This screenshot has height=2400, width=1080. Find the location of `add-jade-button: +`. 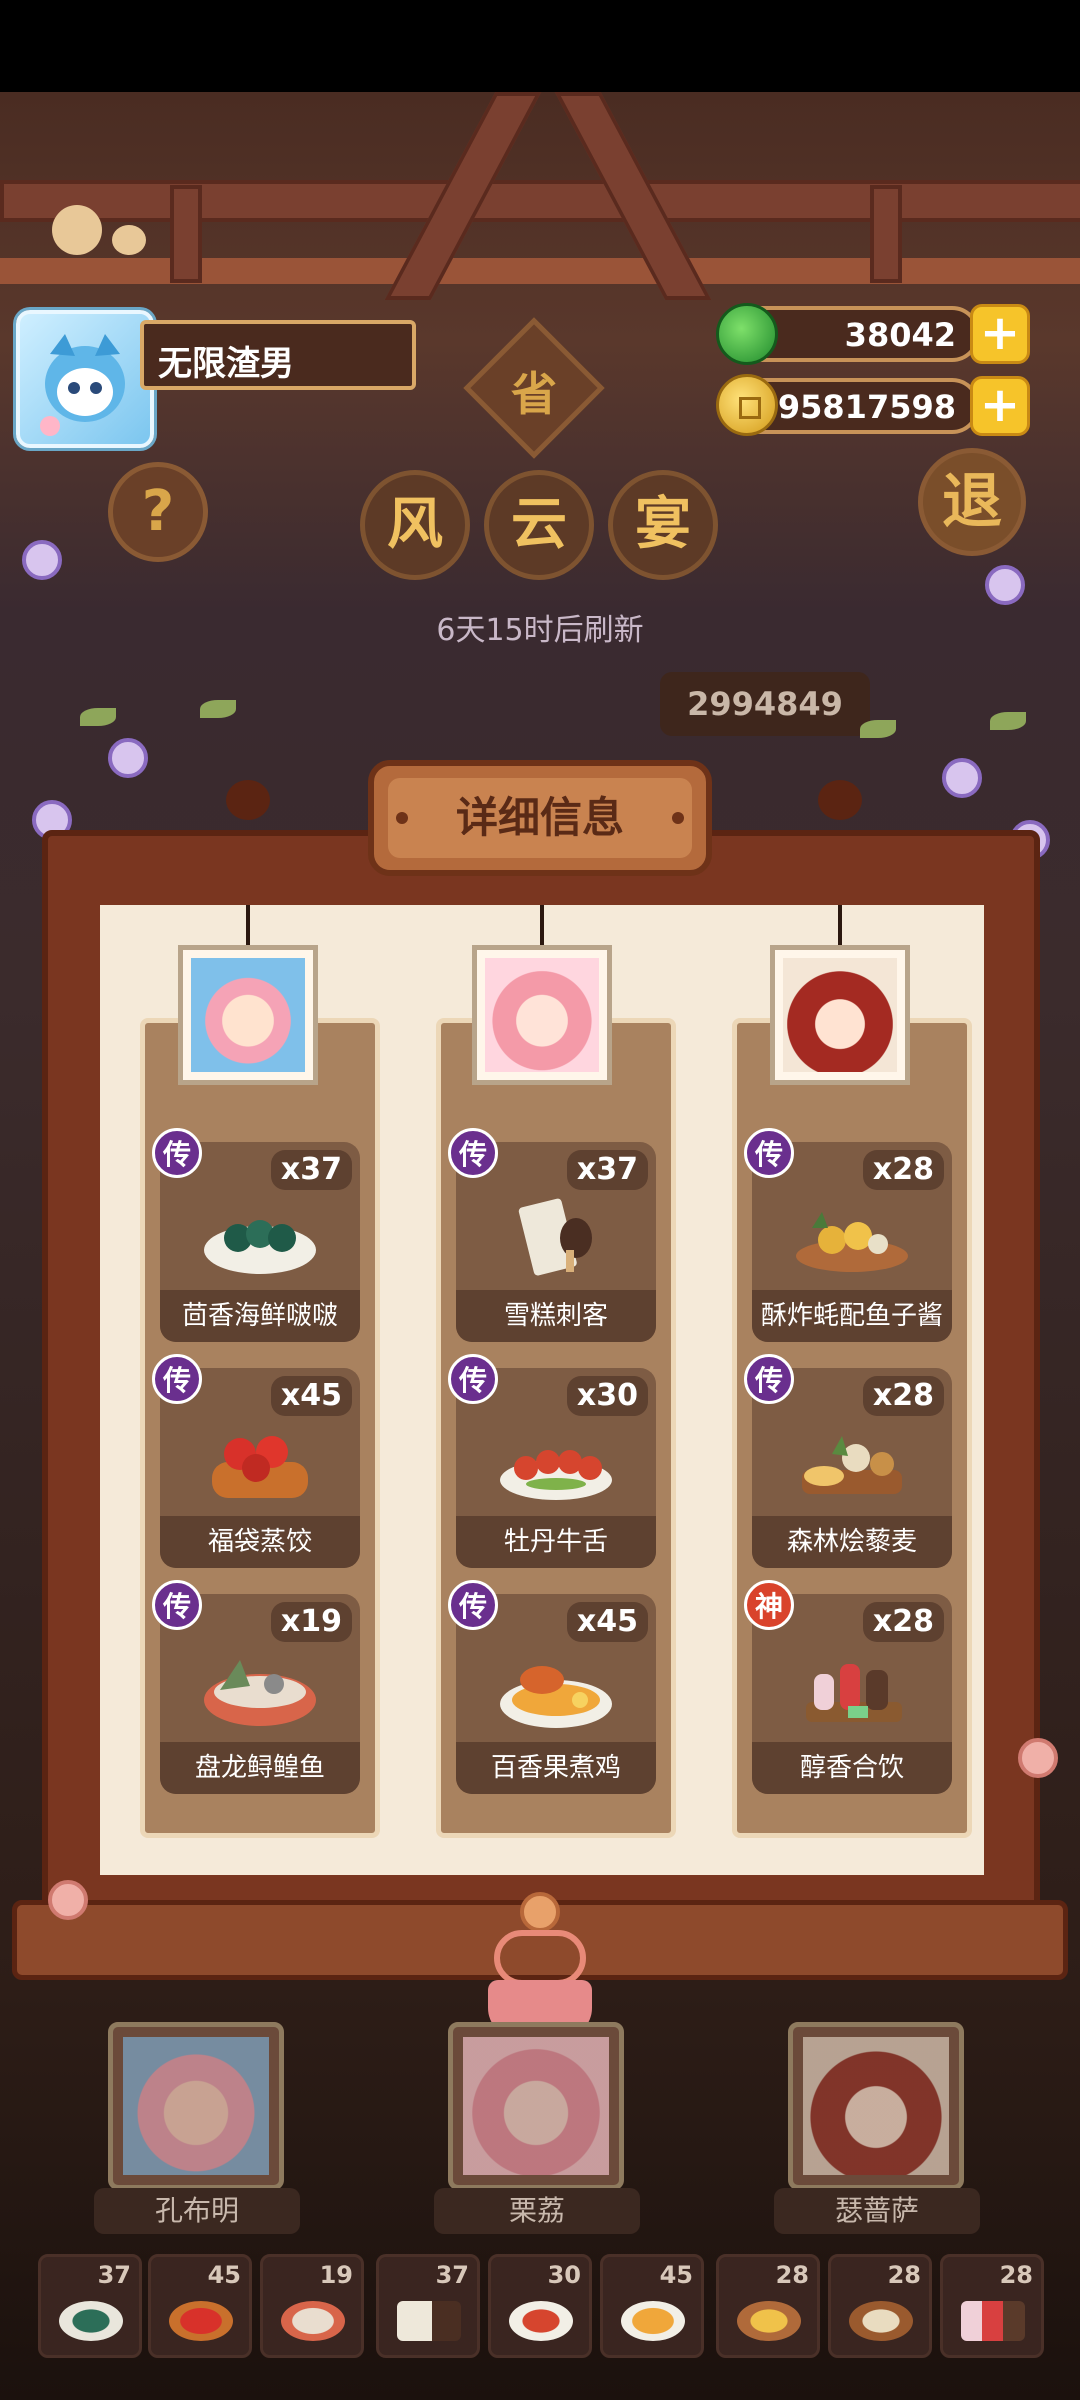

add-jade-button: + is located at coordinates (1000, 334).